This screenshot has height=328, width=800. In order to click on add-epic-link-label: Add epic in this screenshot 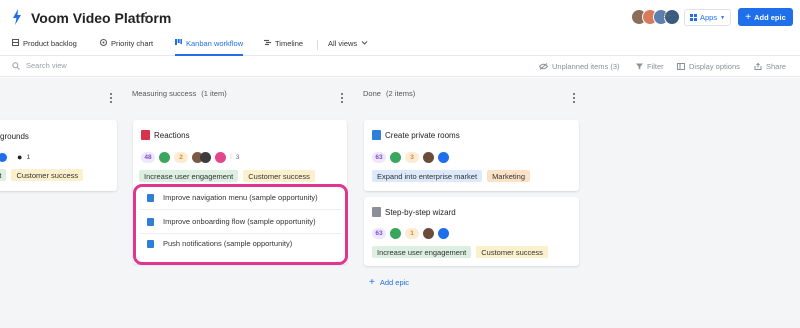, I will do `click(394, 282)`.